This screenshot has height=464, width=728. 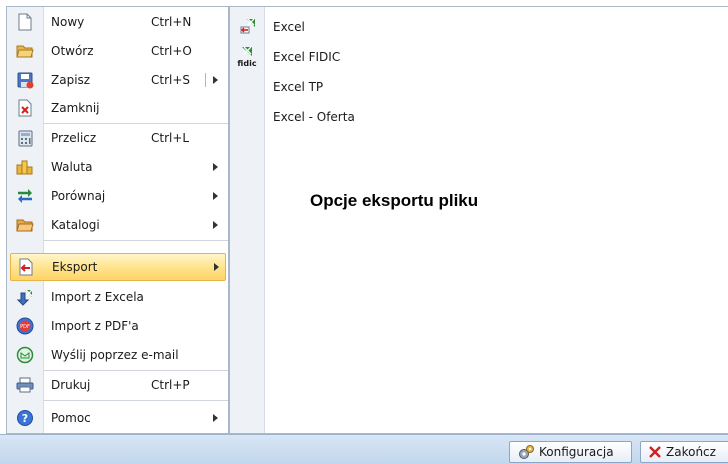 What do you see at coordinates (394, 200) in the screenshot?
I see `export-options-title: Opcje eksportu pliku` at bounding box center [394, 200].